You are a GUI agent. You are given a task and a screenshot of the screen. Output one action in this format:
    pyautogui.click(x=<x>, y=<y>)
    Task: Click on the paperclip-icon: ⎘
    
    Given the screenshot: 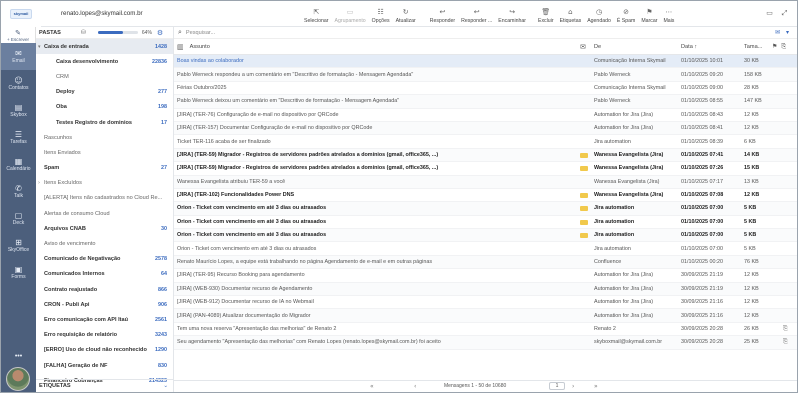 What is the action you would take?
    pyautogui.click(x=783, y=47)
    